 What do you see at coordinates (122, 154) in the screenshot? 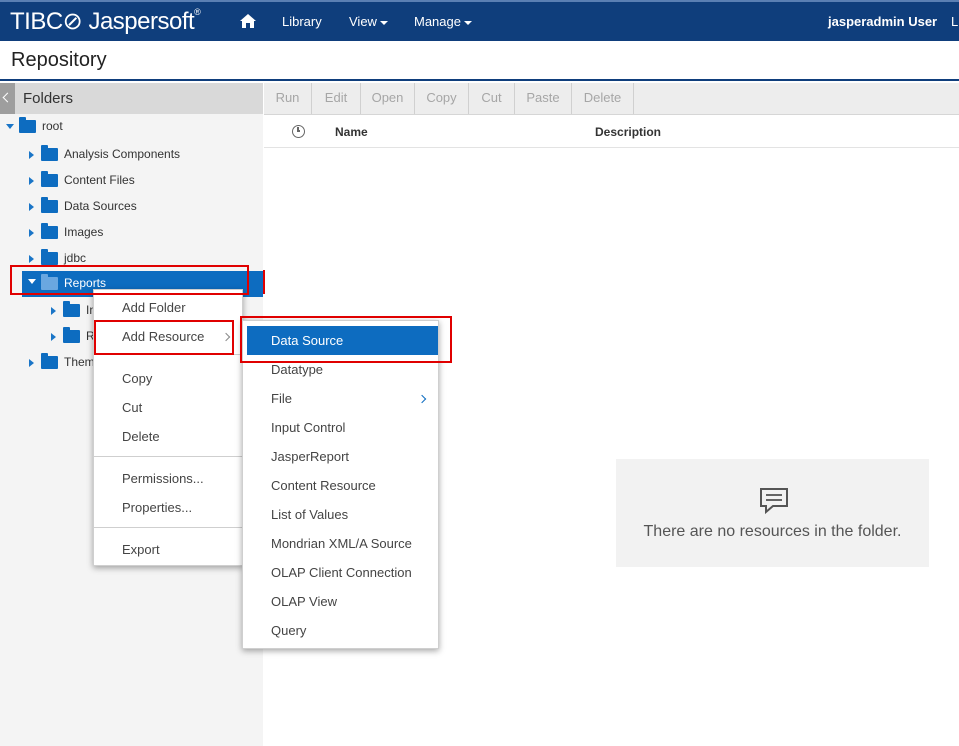
I see `tree-node-label: Analysis Components` at bounding box center [122, 154].